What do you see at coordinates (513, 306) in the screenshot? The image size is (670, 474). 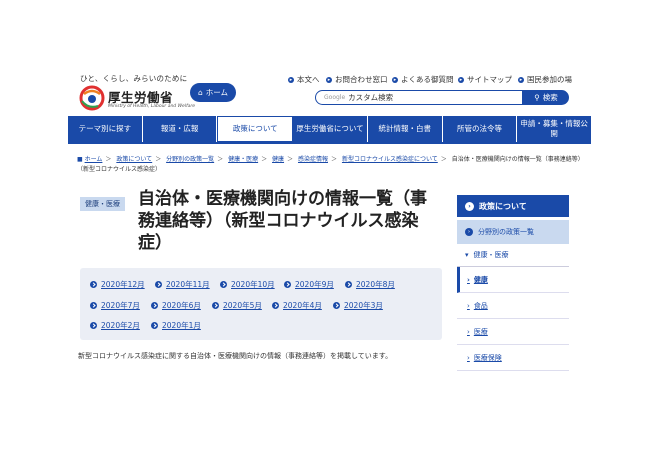 I see `sidebar-item-food: › 食品` at bounding box center [513, 306].